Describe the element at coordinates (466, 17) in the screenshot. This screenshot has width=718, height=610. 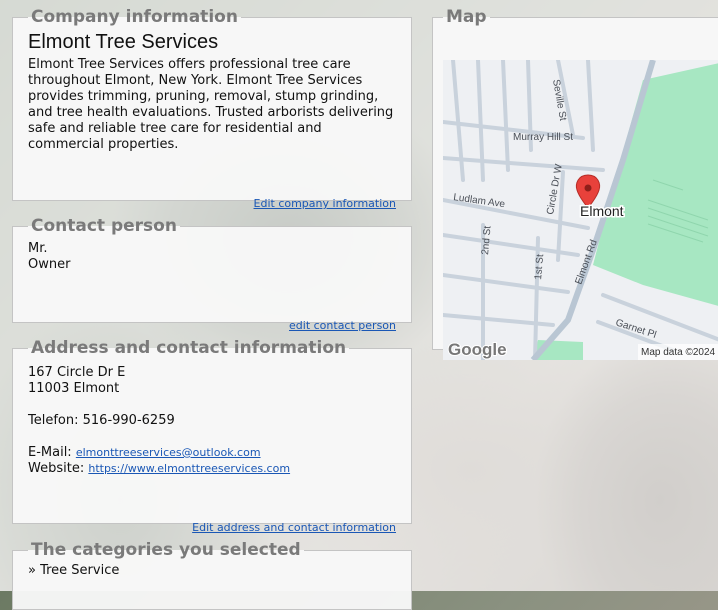
I see `map-legend: Map` at that location.